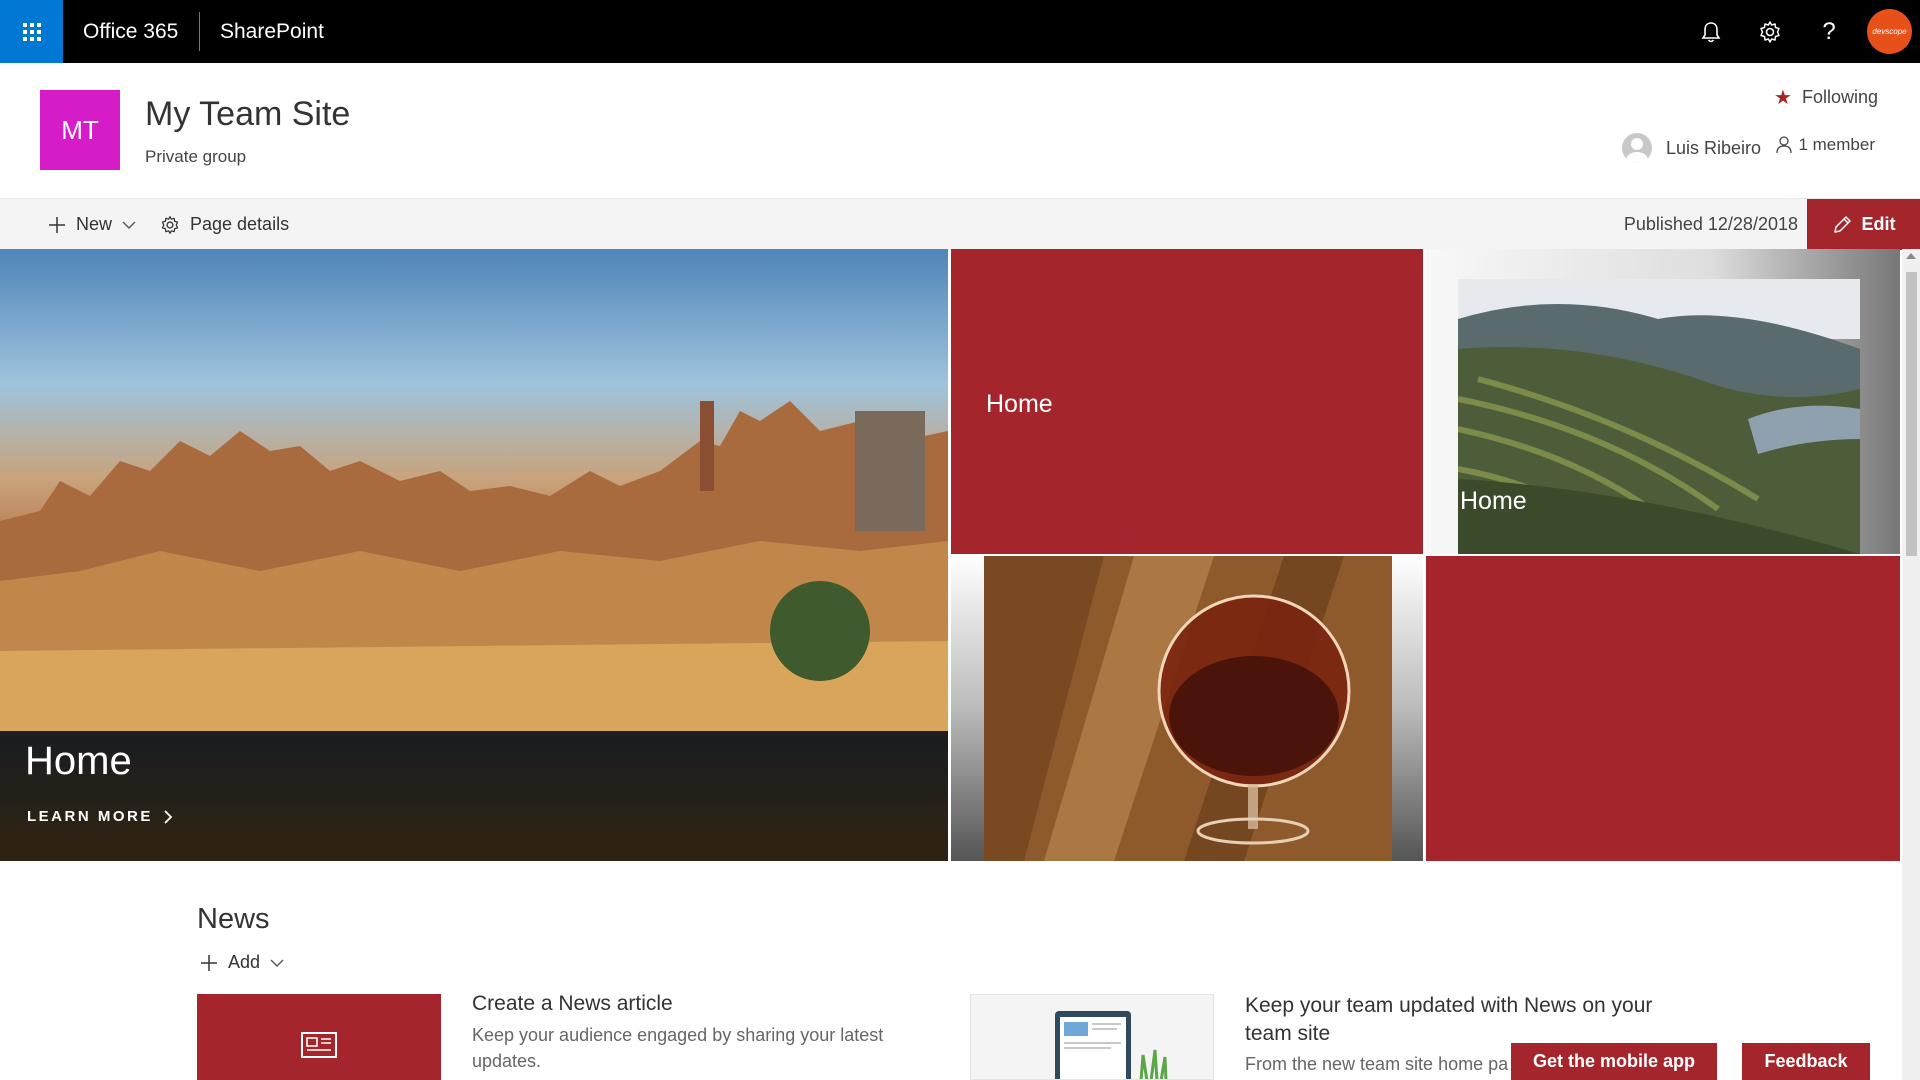 Image resolution: width=1920 pixels, height=1080 pixels. I want to click on learn-more-link: LEARN MORE, so click(100, 816).